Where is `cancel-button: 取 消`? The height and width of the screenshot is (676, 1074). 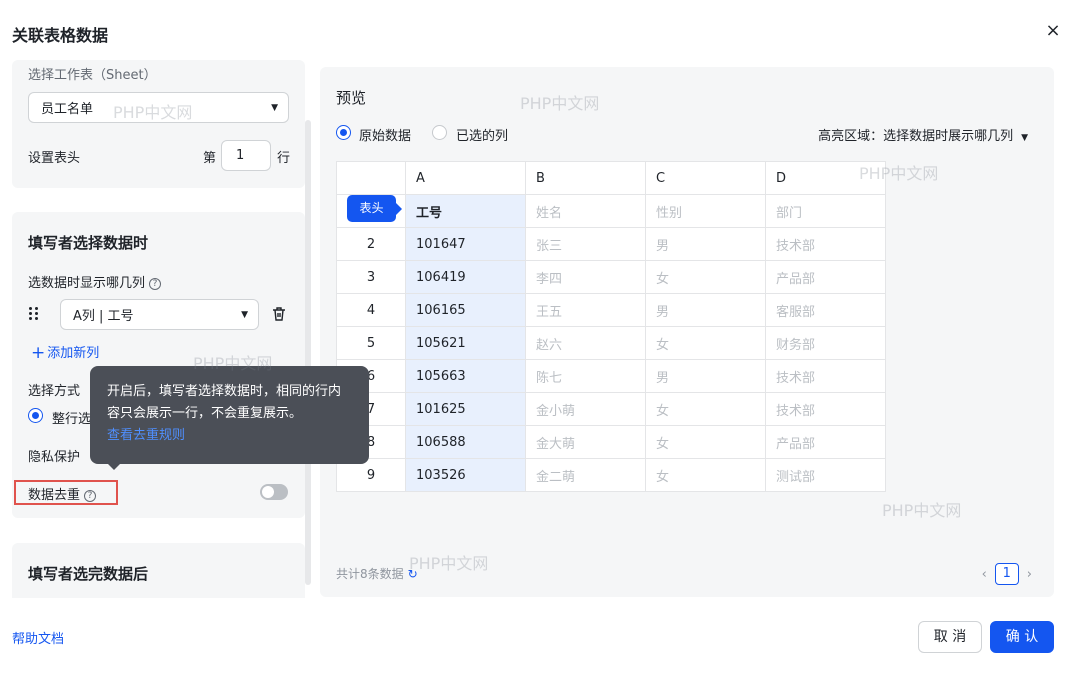
cancel-button: 取 消 is located at coordinates (950, 637).